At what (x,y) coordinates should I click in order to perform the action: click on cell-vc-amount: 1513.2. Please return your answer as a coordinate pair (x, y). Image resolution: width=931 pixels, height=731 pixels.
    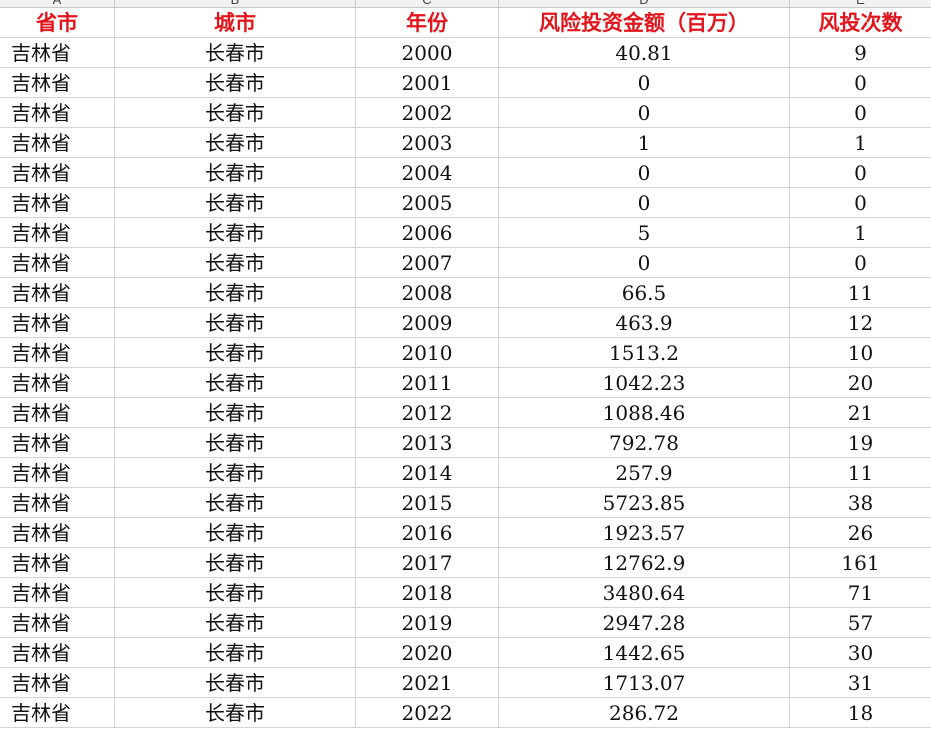
    Looking at the image, I should click on (644, 353).